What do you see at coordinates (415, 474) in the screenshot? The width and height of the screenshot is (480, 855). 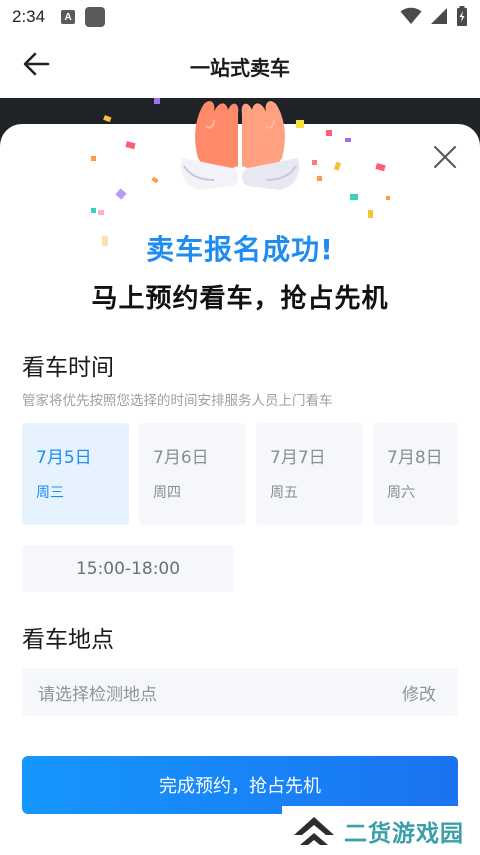 I see `date-option-4: 7月8日 周六` at bounding box center [415, 474].